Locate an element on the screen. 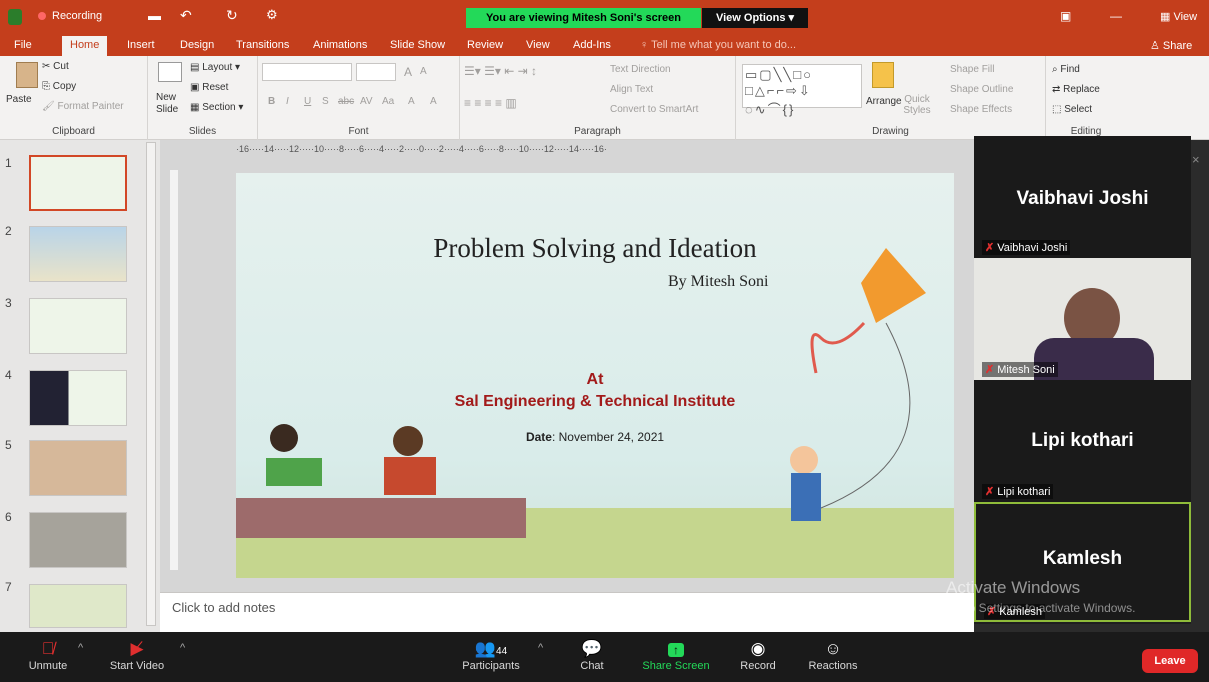  align-buttons: ≡ ≡ ≡ ≡ ▥ is located at coordinates (490, 103).